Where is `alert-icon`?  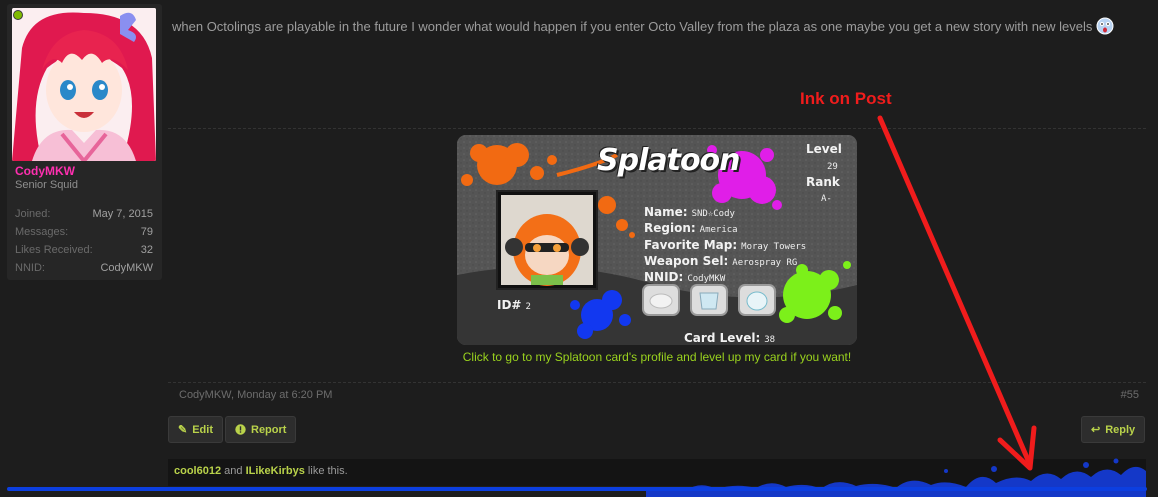
alert-icon is located at coordinates (240, 429).